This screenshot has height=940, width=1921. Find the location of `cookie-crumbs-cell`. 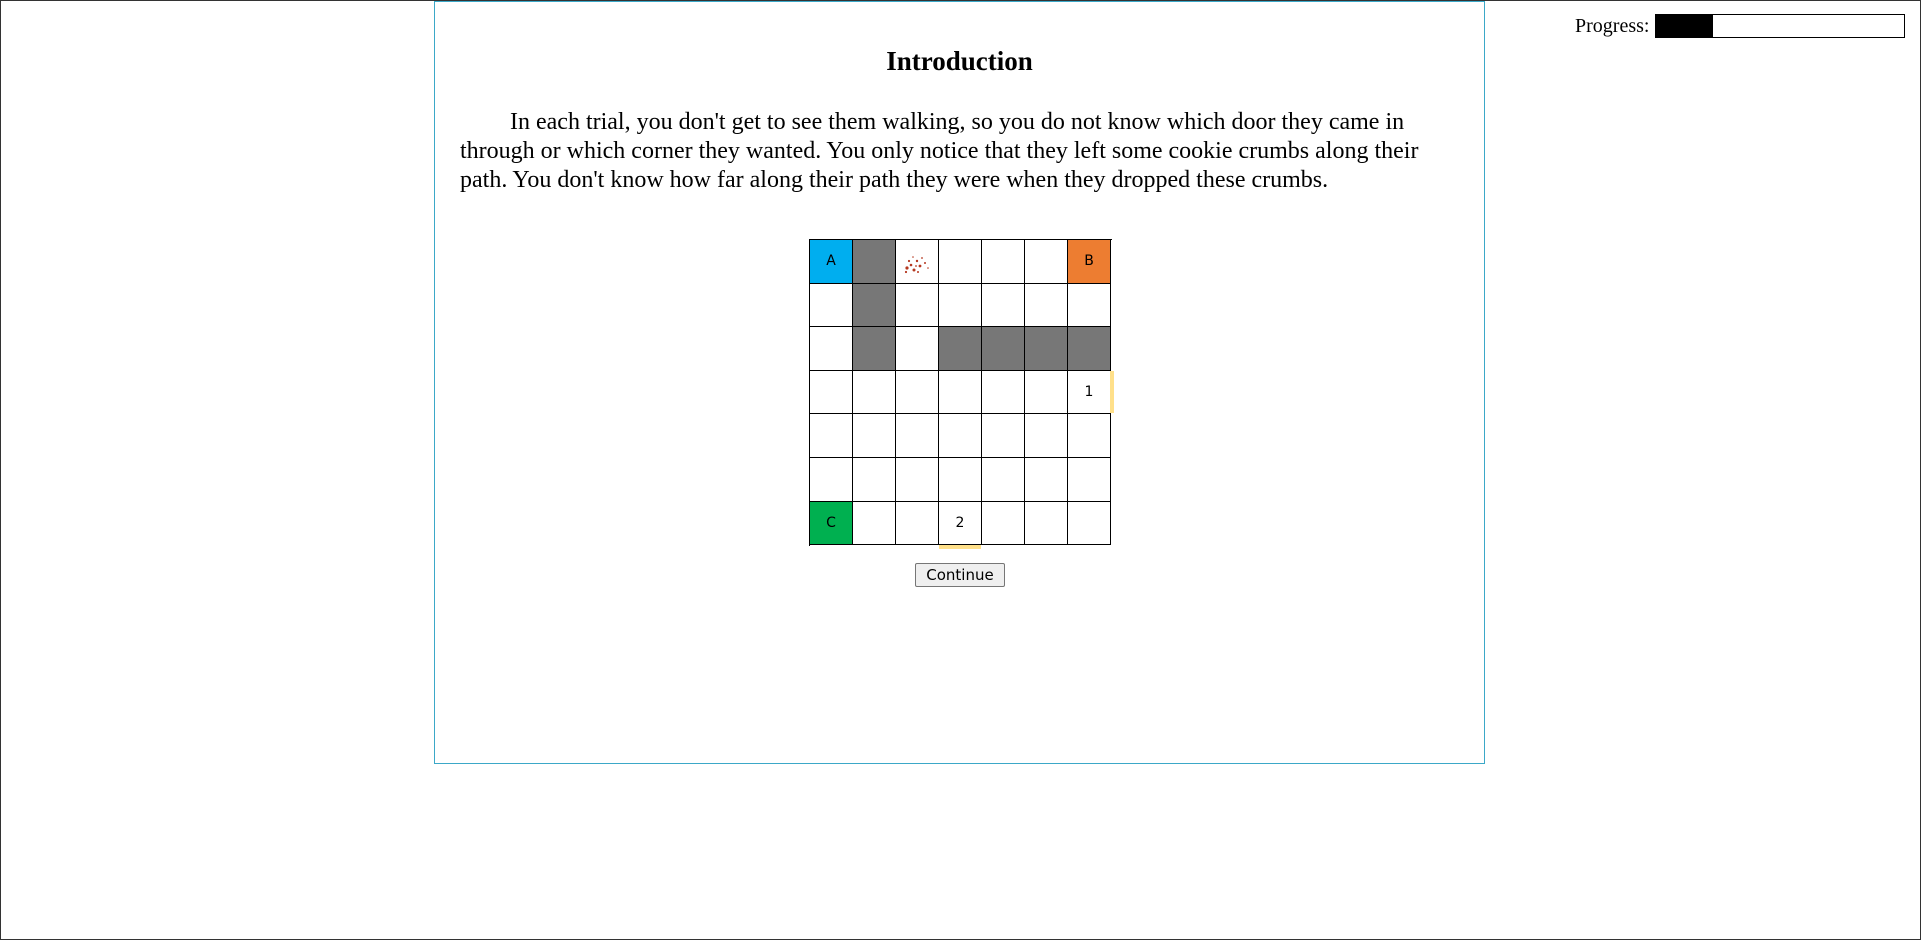

cookie-crumbs-cell is located at coordinates (917, 262).